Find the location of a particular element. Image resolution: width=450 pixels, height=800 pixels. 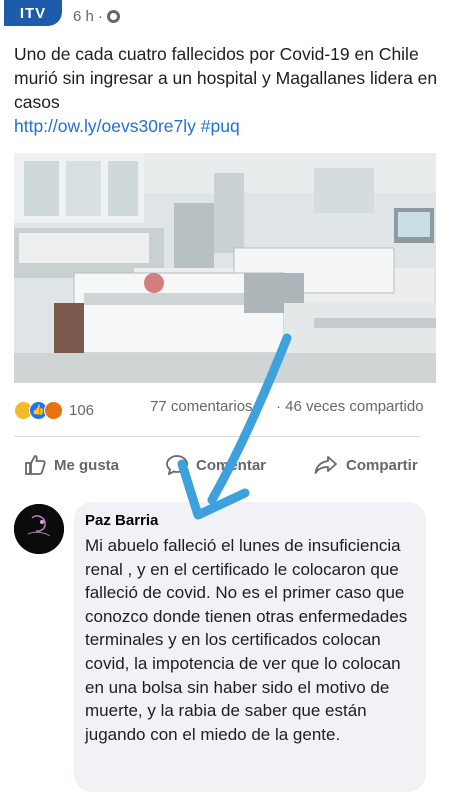

thumbs-up-icon is located at coordinates (35, 465).